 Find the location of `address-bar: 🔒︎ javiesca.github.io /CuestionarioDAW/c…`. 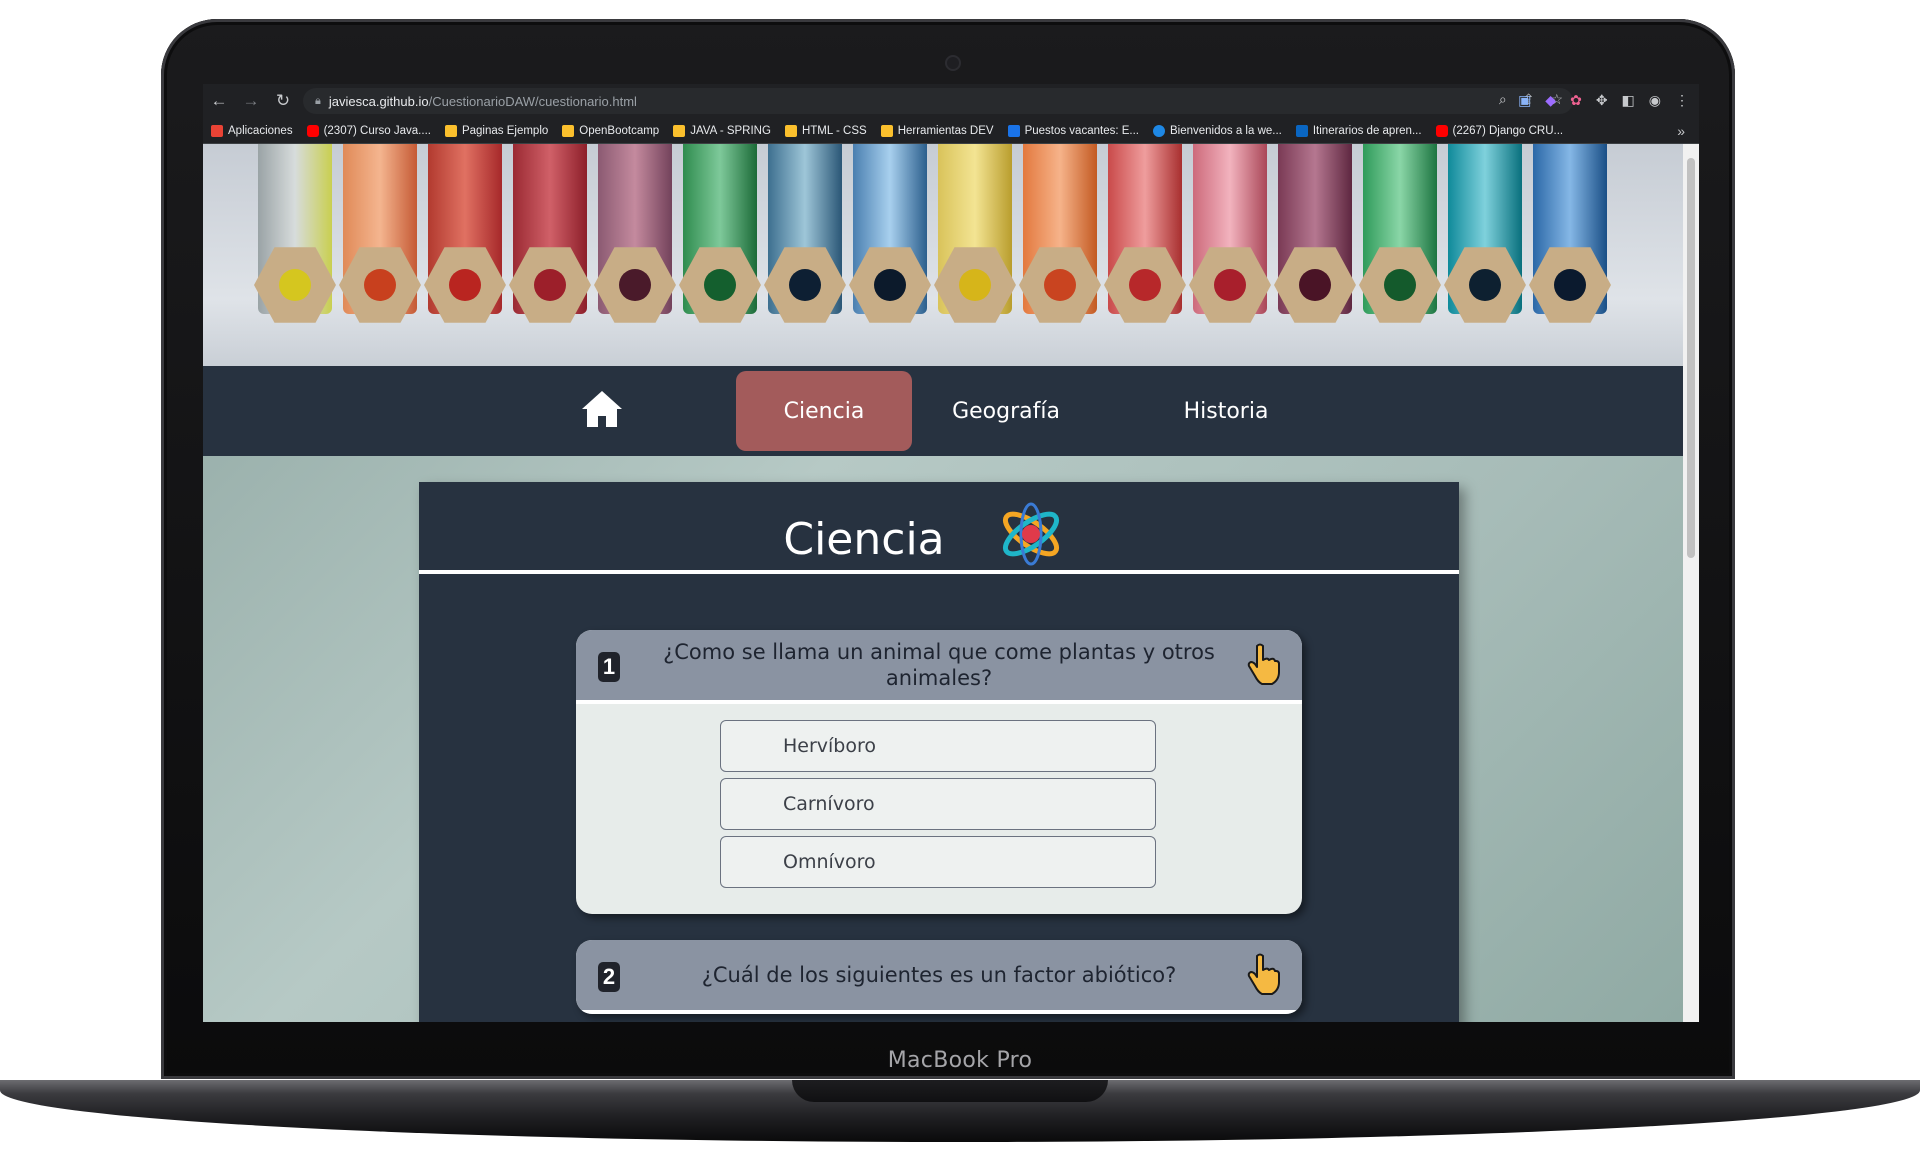

address-bar: 🔒︎ javiesca.github.io /CuestionarioDAW/c… is located at coordinates (938, 101).